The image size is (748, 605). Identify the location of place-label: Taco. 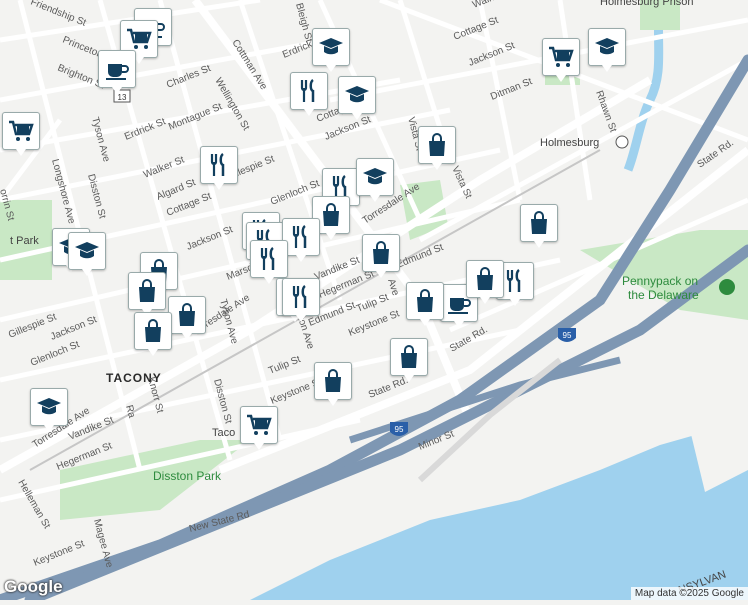
(223, 433).